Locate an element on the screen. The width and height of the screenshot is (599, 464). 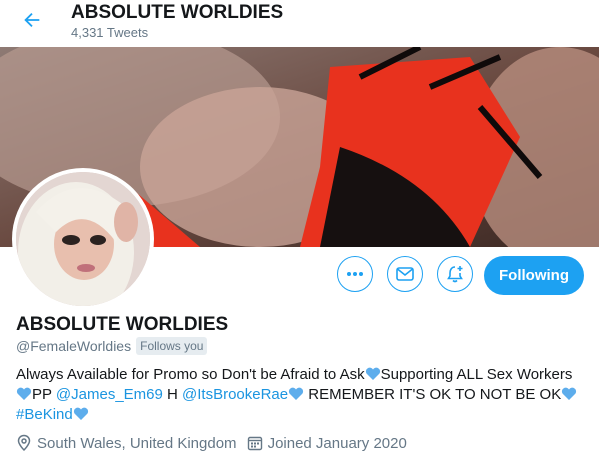
hashtag-link: #BeKind is located at coordinates (44, 414).